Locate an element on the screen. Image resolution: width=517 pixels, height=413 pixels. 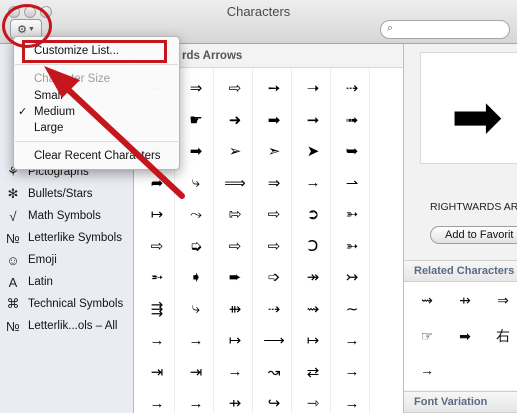
character-cell: ➲ is located at coordinates (313, 214).